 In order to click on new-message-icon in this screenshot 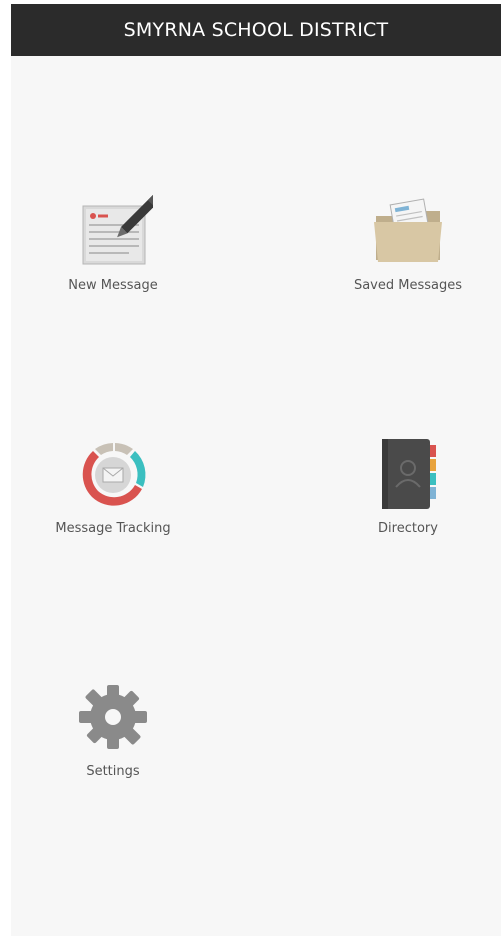, I will do `click(113, 231)`.